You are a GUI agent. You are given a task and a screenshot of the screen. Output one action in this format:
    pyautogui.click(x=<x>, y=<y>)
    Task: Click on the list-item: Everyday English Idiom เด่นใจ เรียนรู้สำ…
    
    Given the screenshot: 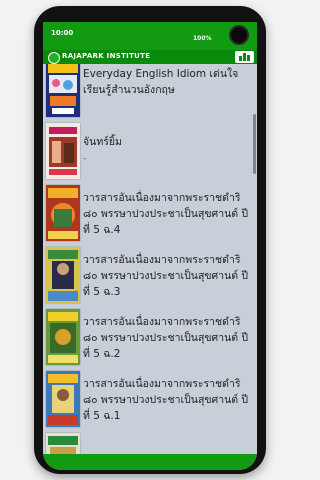 What is the action you would take?
    pyautogui.click(x=150, y=92)
    